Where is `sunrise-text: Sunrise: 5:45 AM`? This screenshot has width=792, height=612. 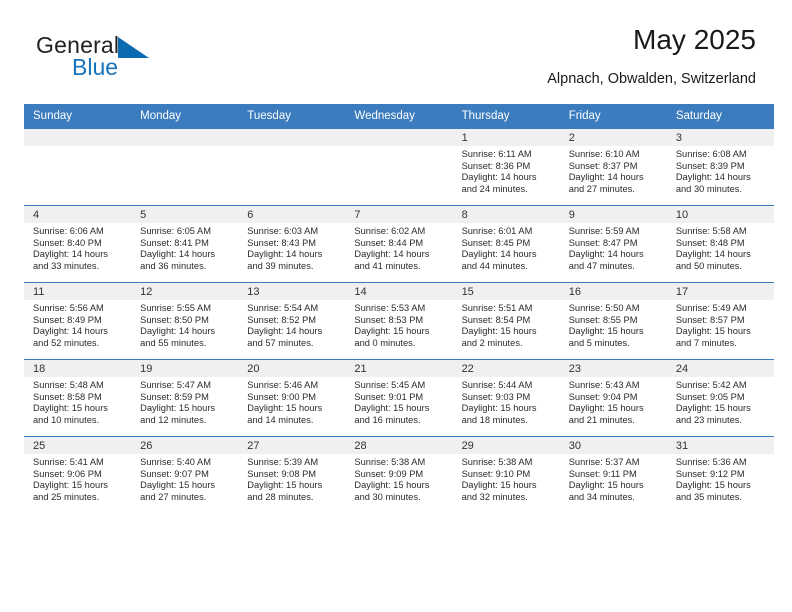
sunrise-text: Sunrise: 5:45 AM is located at coordinates (390, 385).